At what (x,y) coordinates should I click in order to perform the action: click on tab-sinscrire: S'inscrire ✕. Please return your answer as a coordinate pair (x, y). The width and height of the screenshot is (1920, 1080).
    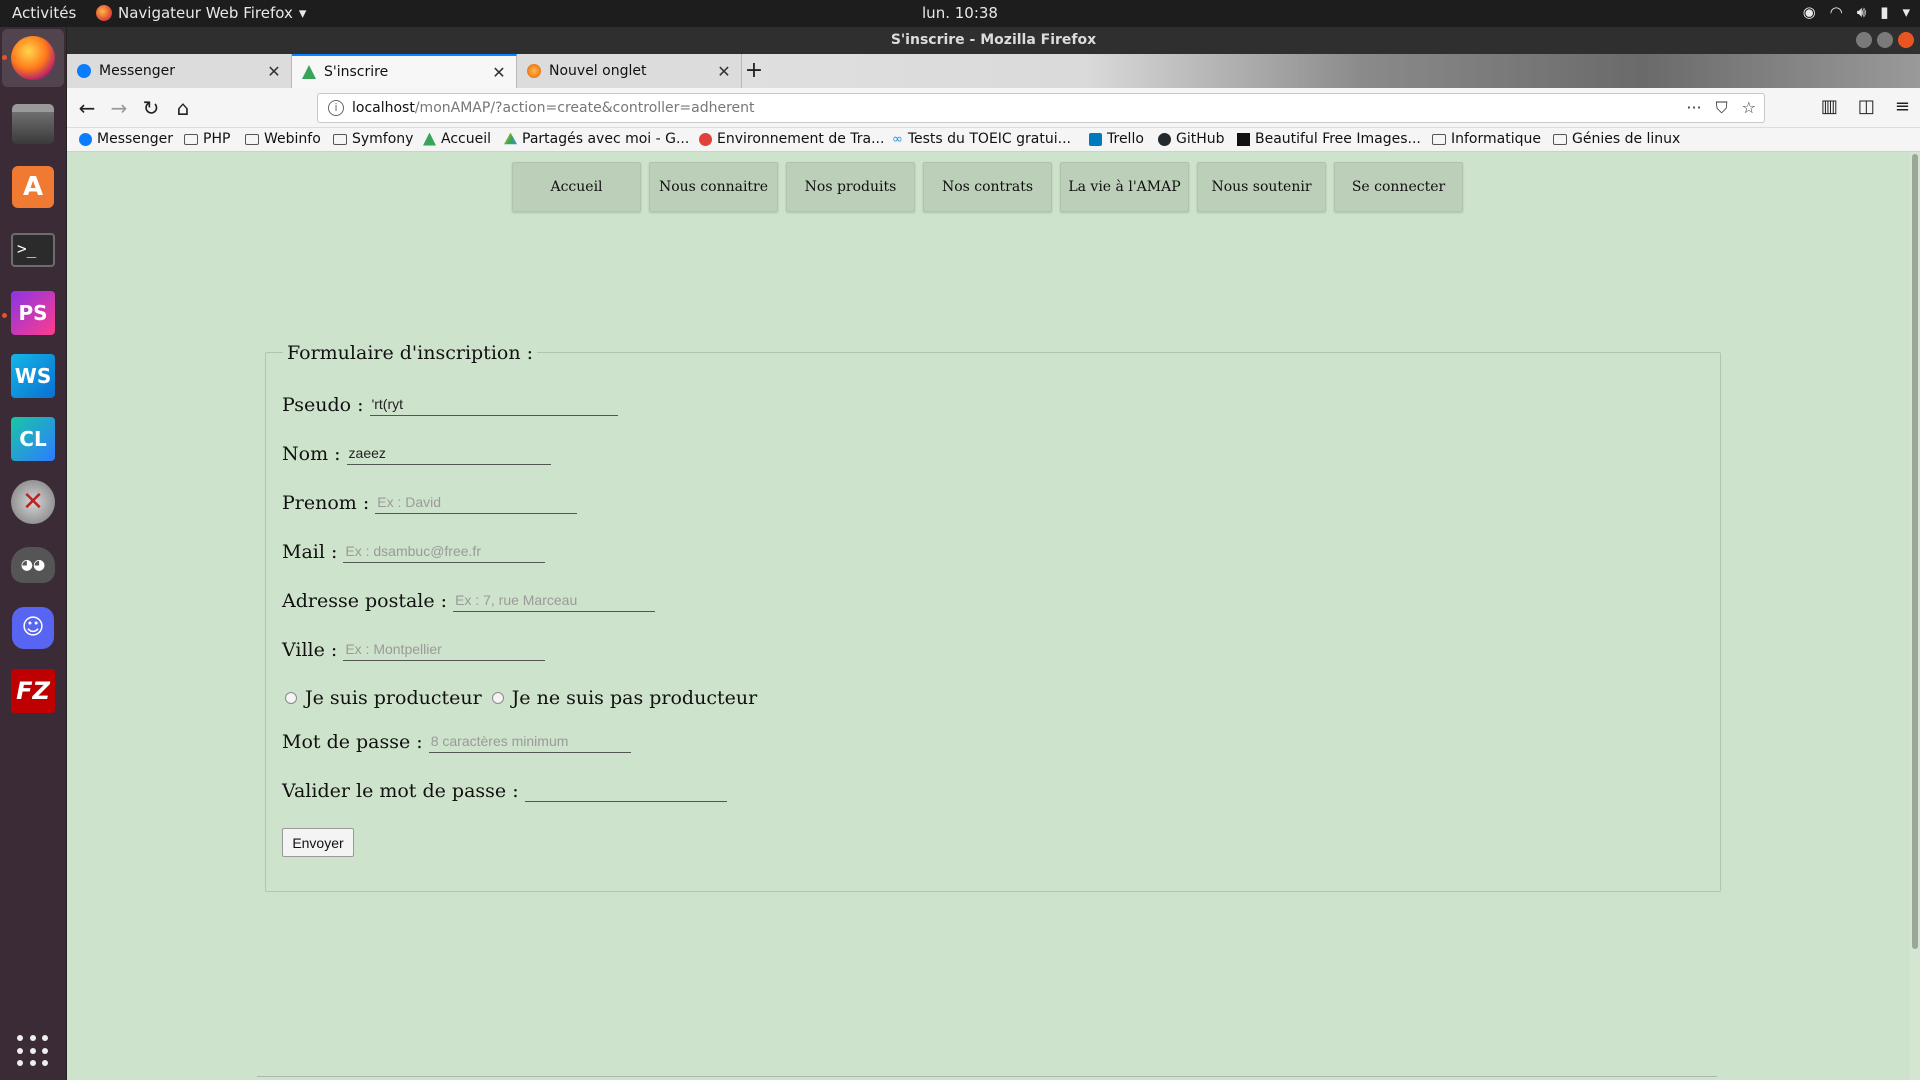
    Looking at the image, I should click on (404, 71).